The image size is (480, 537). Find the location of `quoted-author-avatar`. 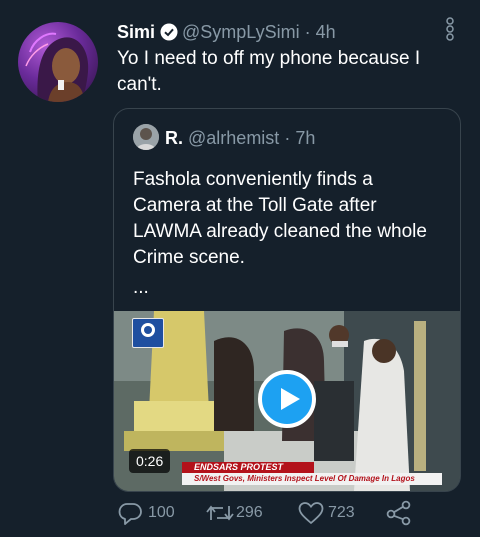

quoted-author-avatar is located at coordinates (146, 137).